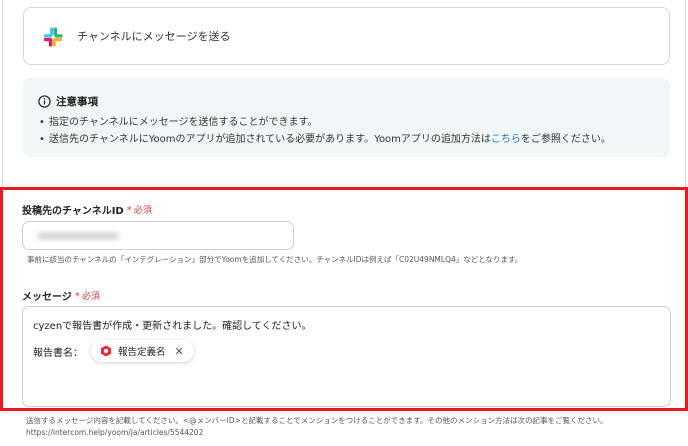 Image resolution: width=688 pixels, height=446 pixels. I want to click on panel-right-border, so click(685, 95).